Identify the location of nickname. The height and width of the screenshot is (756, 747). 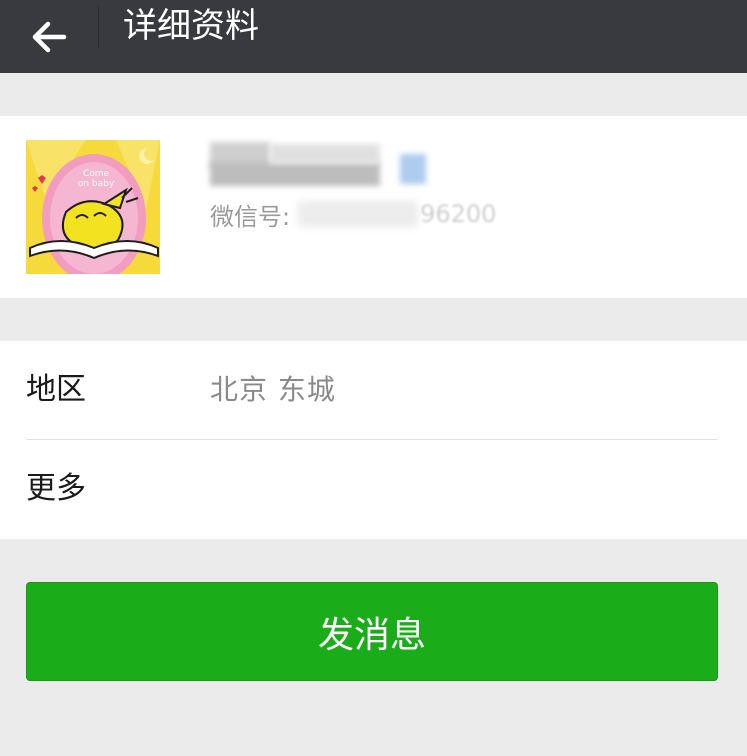
(335, 165).